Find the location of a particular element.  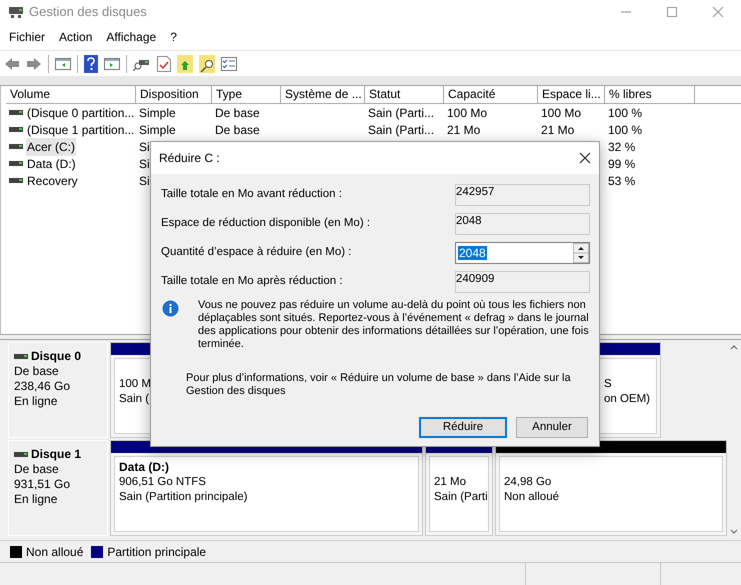

partition-info: 21 Mo is located at coordinates (450, 482).